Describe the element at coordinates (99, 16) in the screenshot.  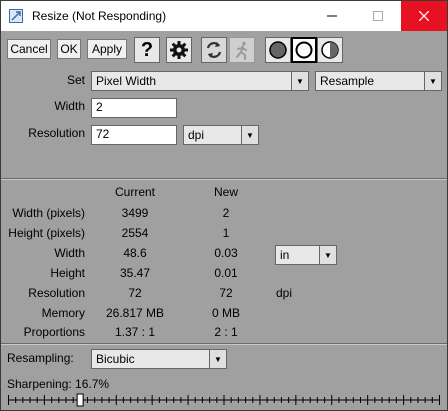
I see `window-title: Resize (Not Responding)` at that location.